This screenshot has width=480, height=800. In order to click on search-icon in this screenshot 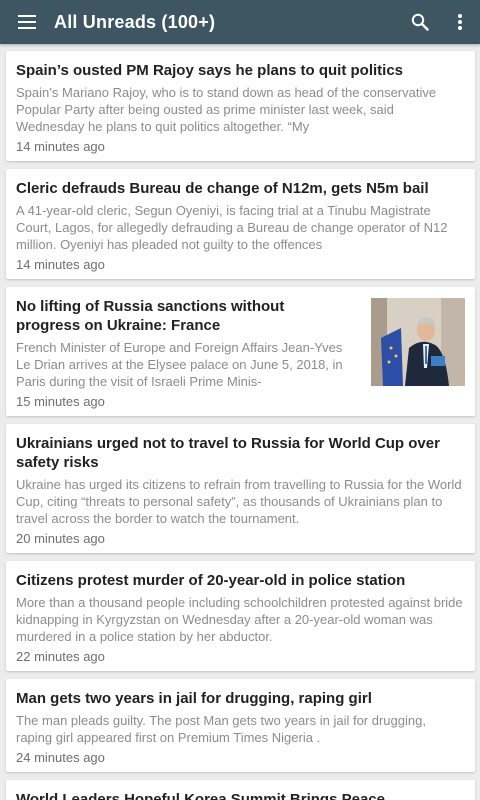, I will do `click(420, 22)`.